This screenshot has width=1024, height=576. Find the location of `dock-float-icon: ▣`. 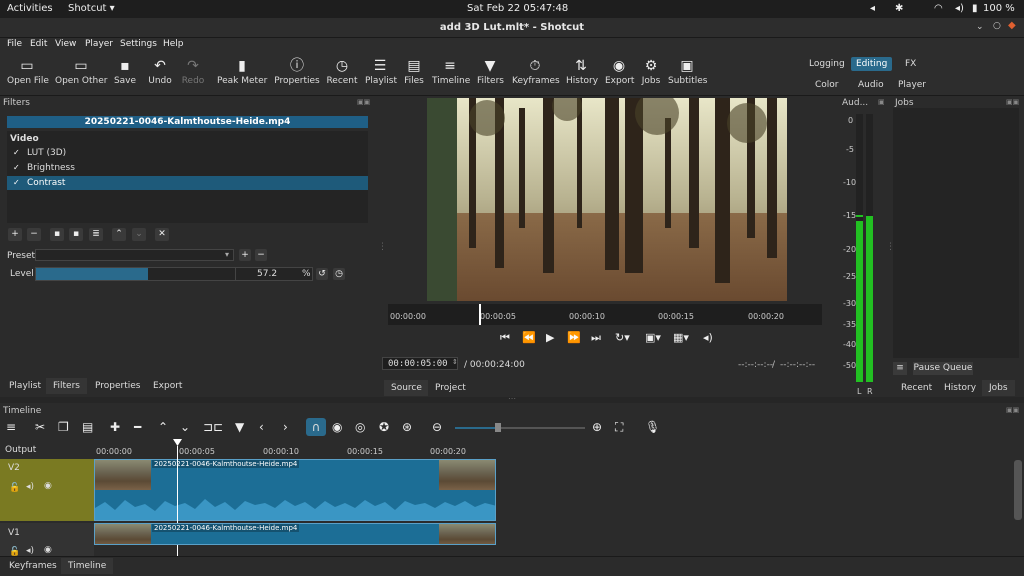

dock-float-icon: ▣ is located at coordinates (881, 102).